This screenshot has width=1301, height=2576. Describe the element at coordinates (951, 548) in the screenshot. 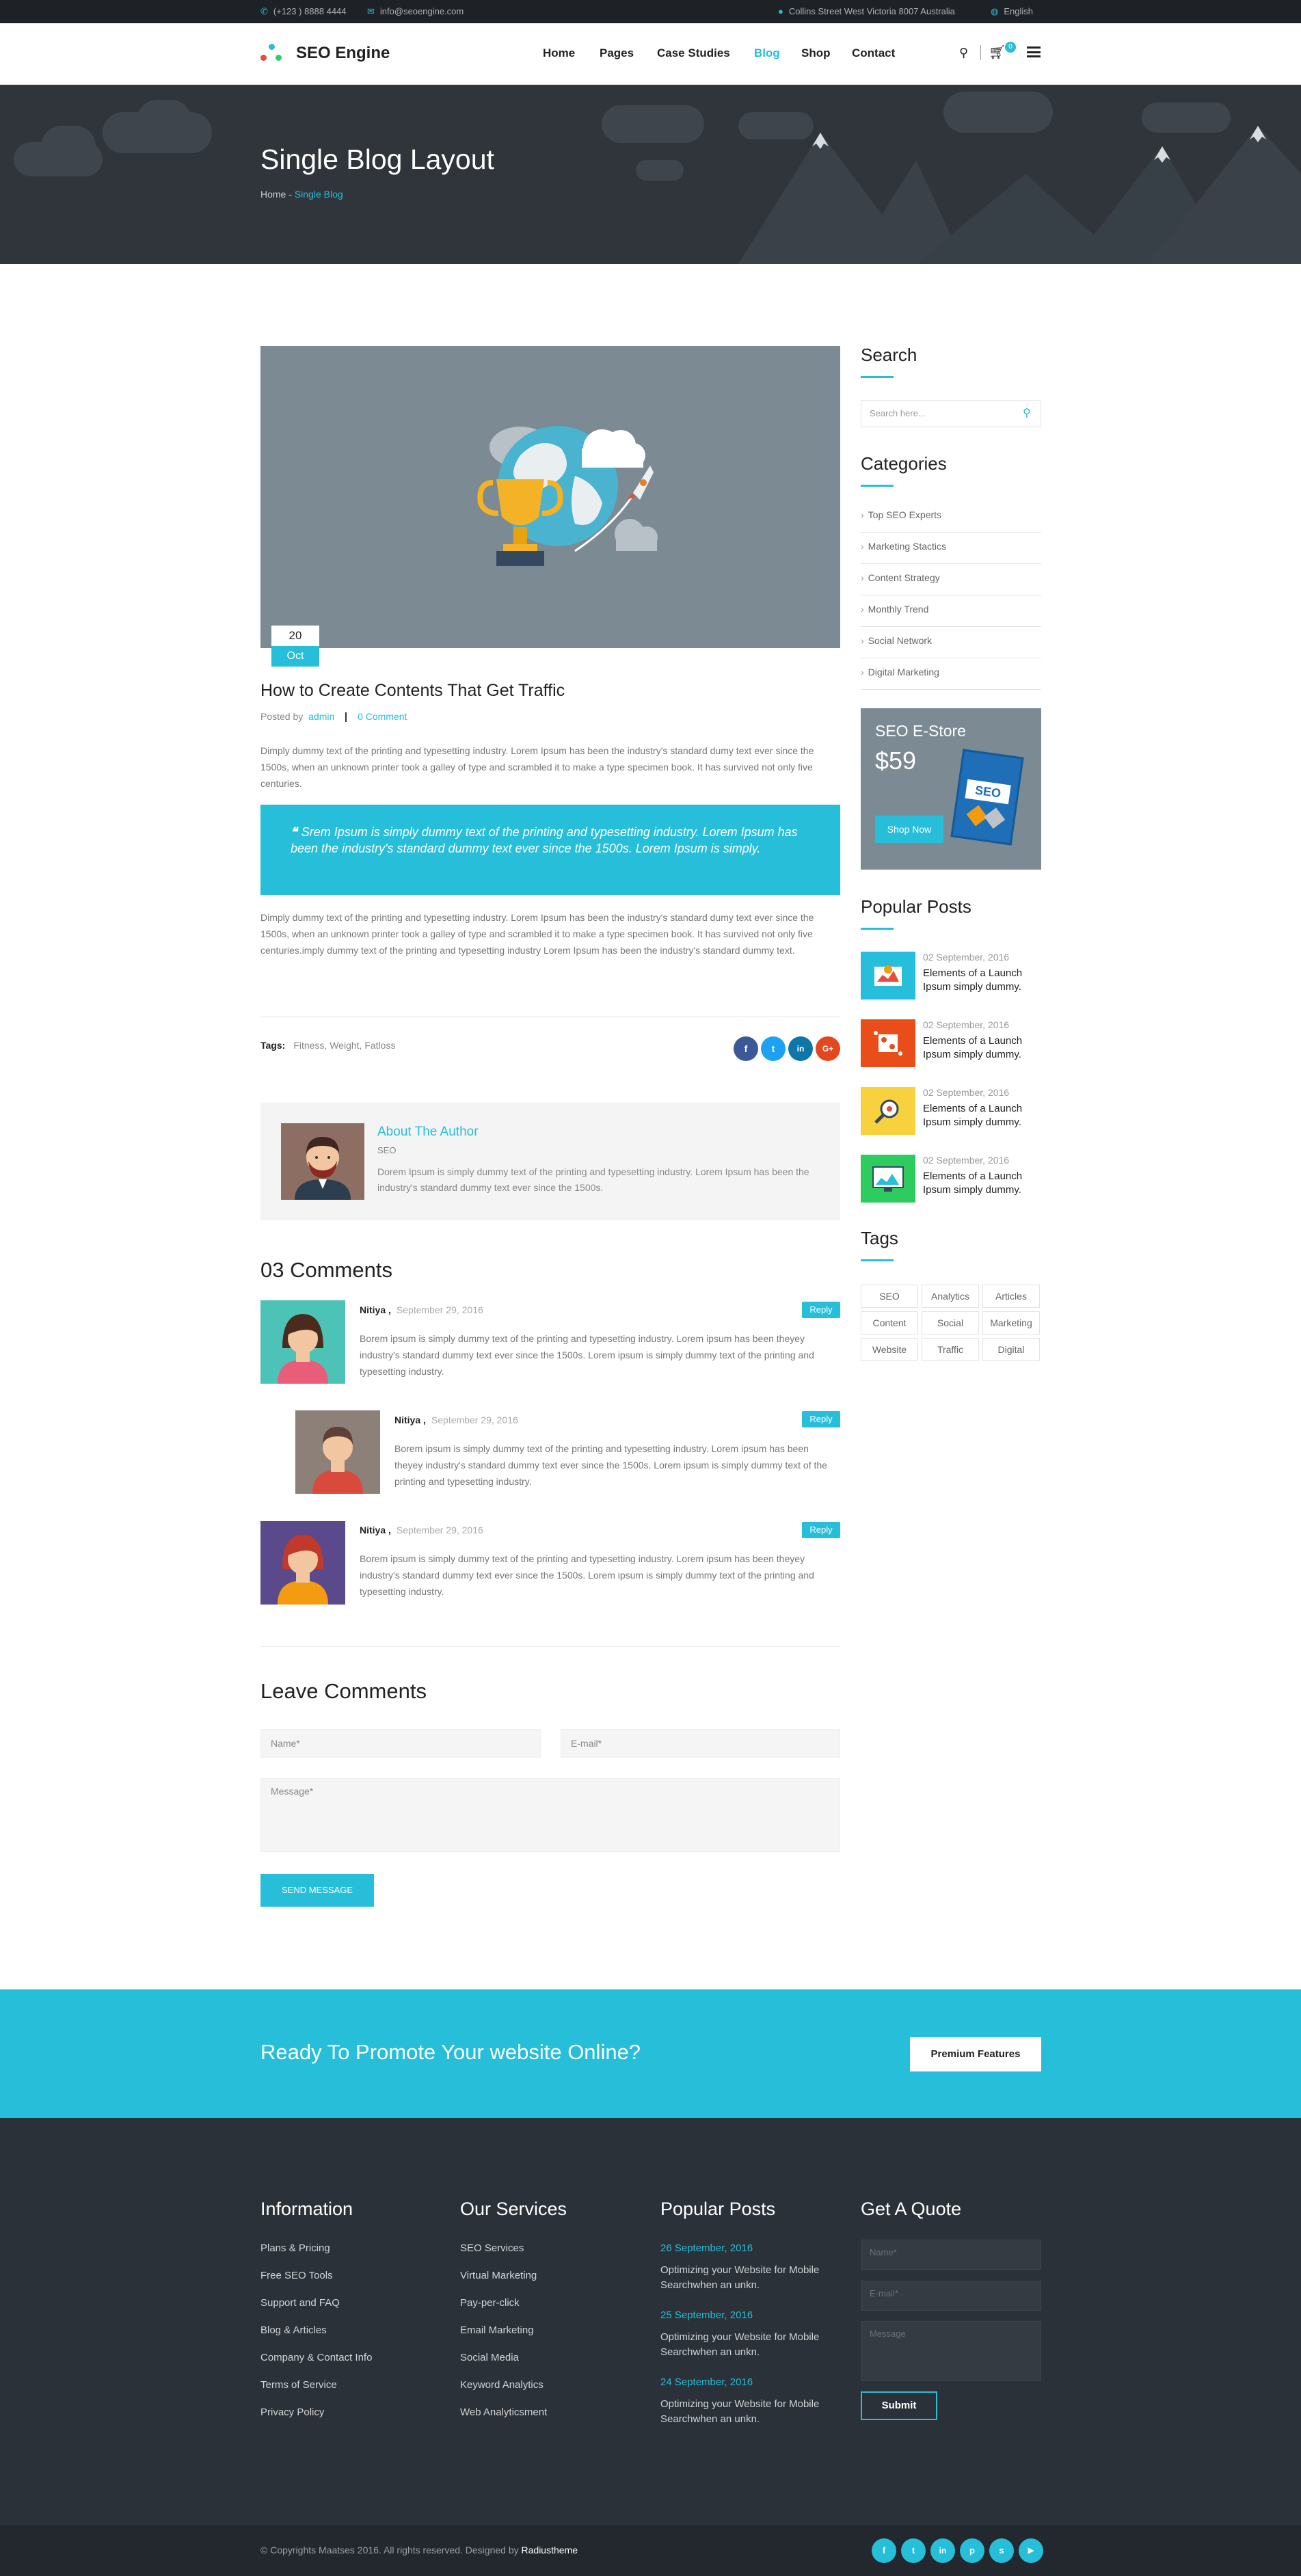

I see `category-item: › Marketing Stactics` at that location.